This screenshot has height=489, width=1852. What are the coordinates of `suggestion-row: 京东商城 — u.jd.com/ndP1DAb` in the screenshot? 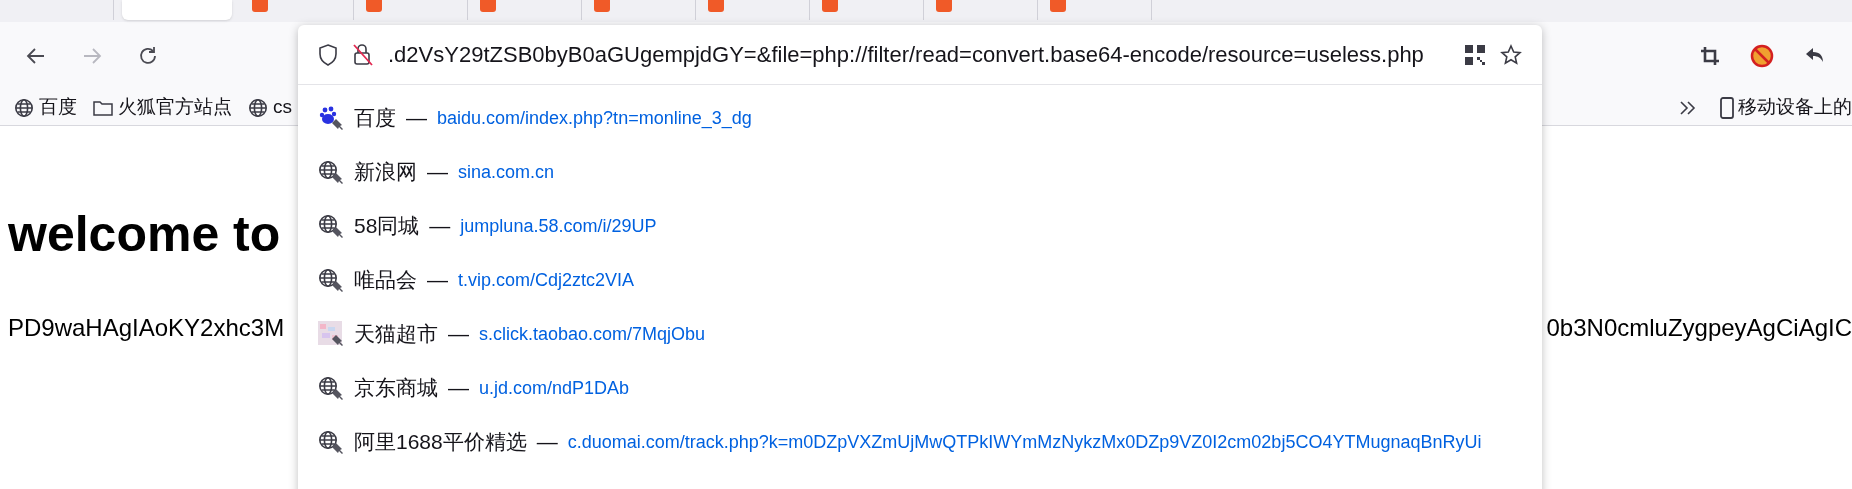 It's located at (920, 388).